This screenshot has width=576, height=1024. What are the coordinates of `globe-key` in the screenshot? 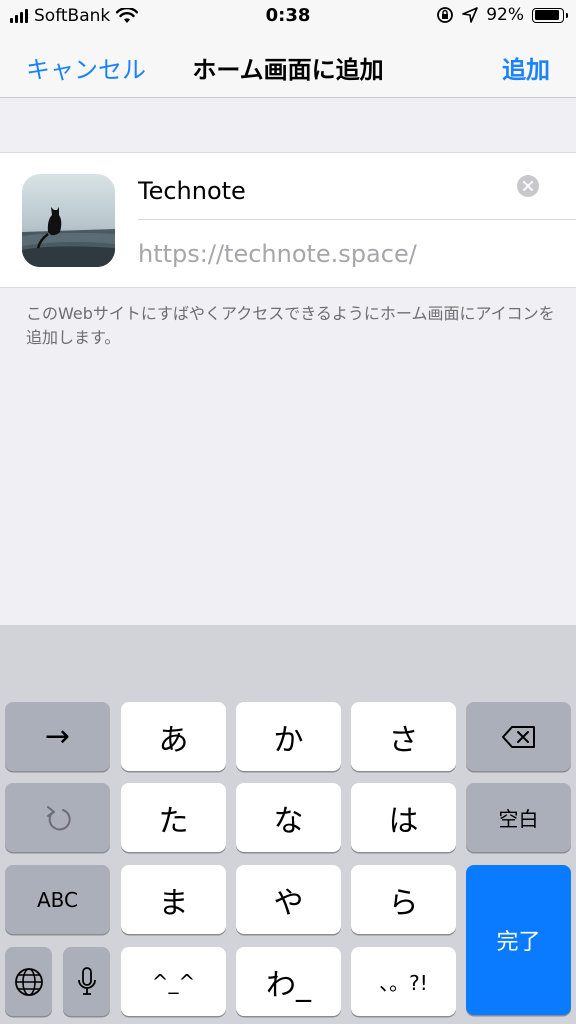 It's located at (28, 981).